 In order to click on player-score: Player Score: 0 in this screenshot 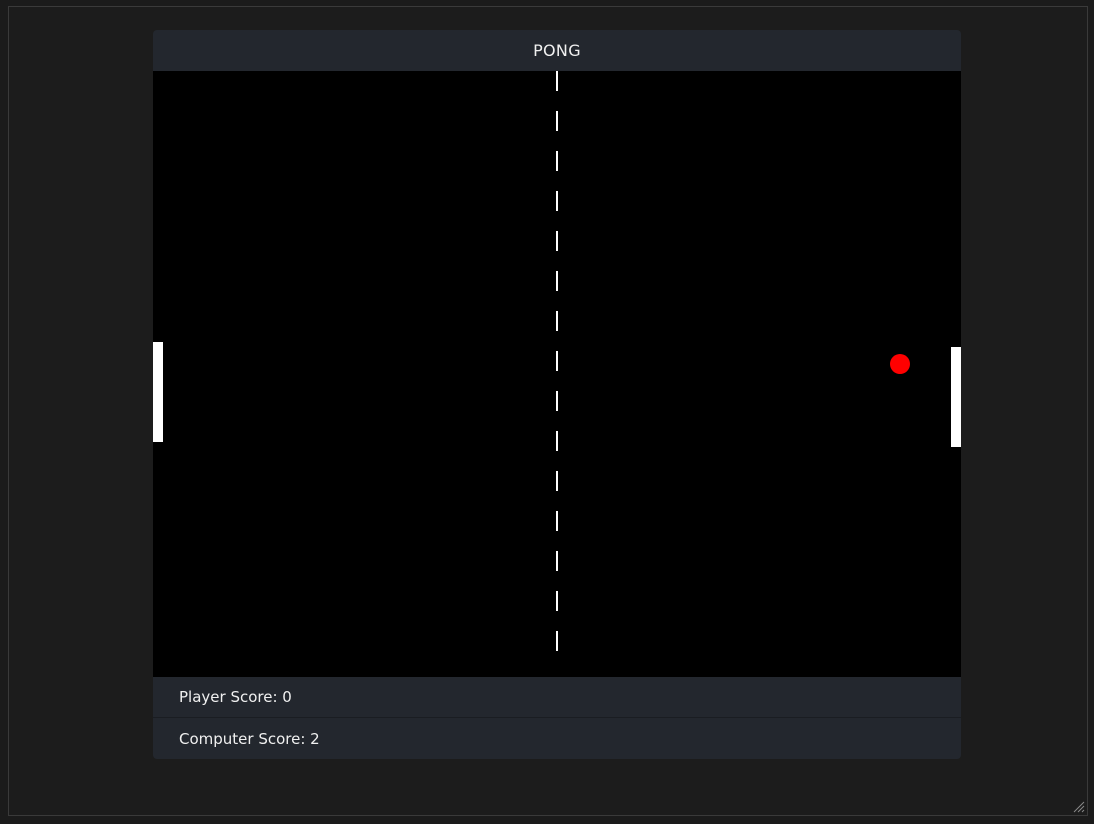, I will do `click(557, 697)`.